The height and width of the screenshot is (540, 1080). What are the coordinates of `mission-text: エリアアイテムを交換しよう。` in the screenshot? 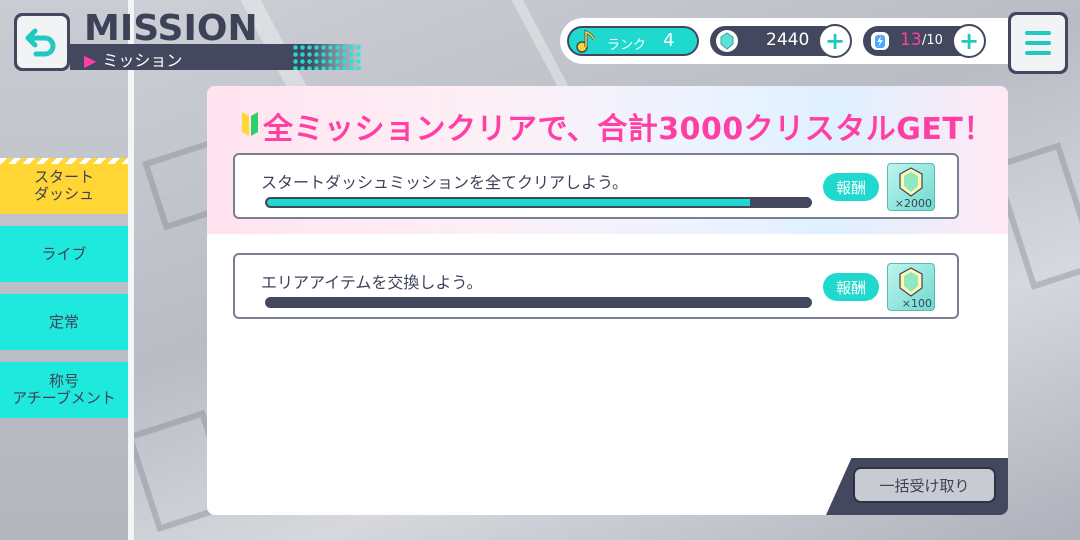 It's located at (372, 282).